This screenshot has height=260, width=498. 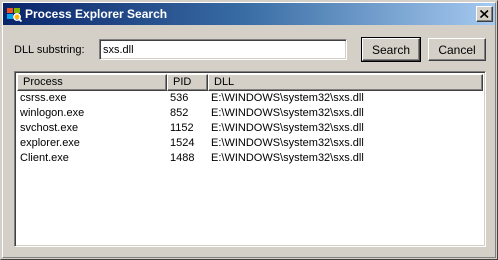 What do you see at coordinates (182, 158) in the screenshot?
I see `pid-cell: 1488` at bounding box center [182, 158].